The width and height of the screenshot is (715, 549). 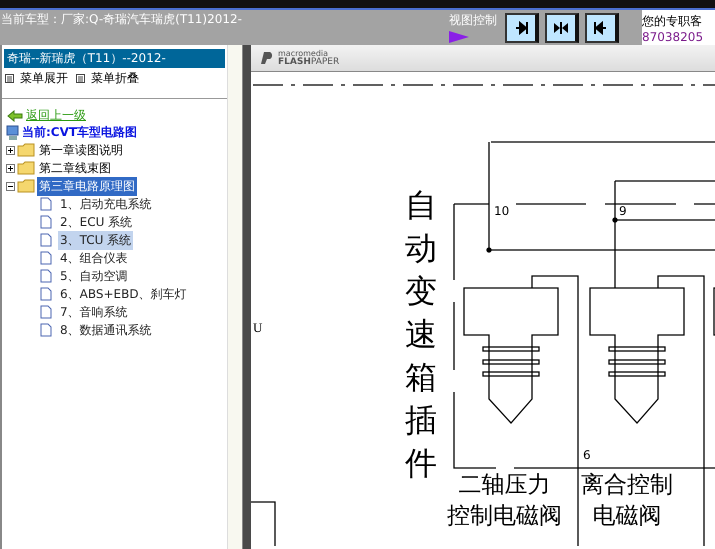 I want to click on expand-right-button, so click(x=522, y=28).